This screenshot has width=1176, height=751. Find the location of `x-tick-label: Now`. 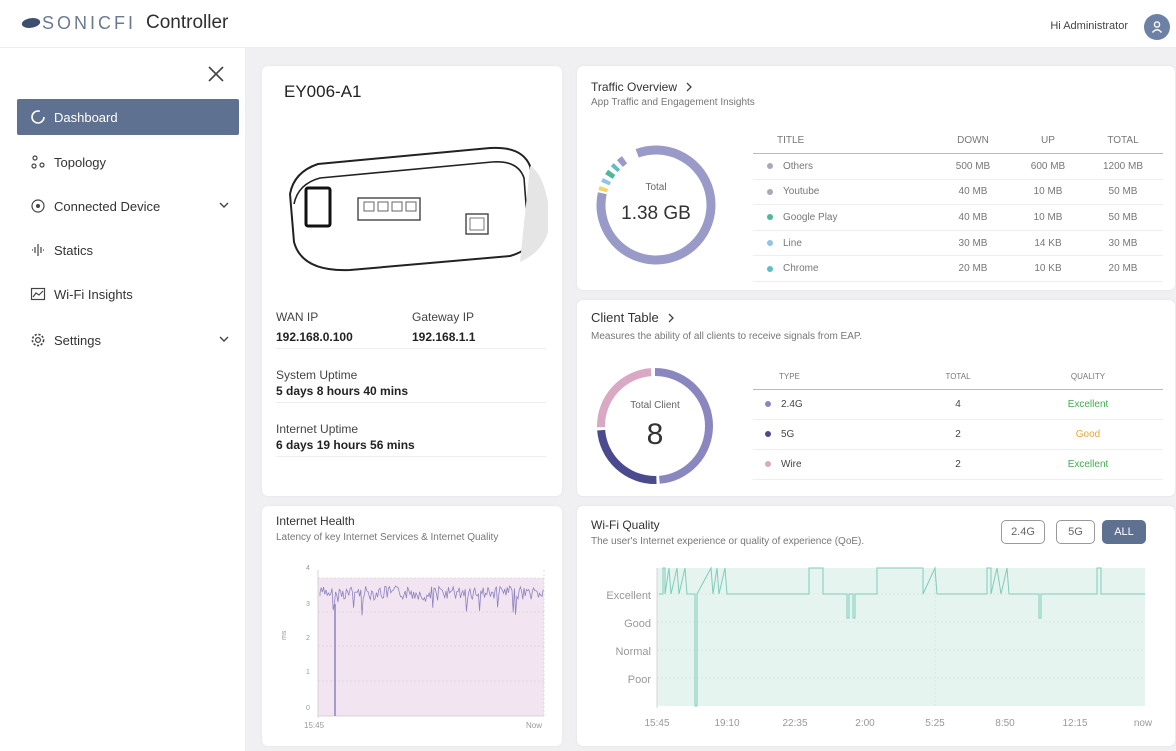

x-tick-label: Now is located at coordinates (534, 725).